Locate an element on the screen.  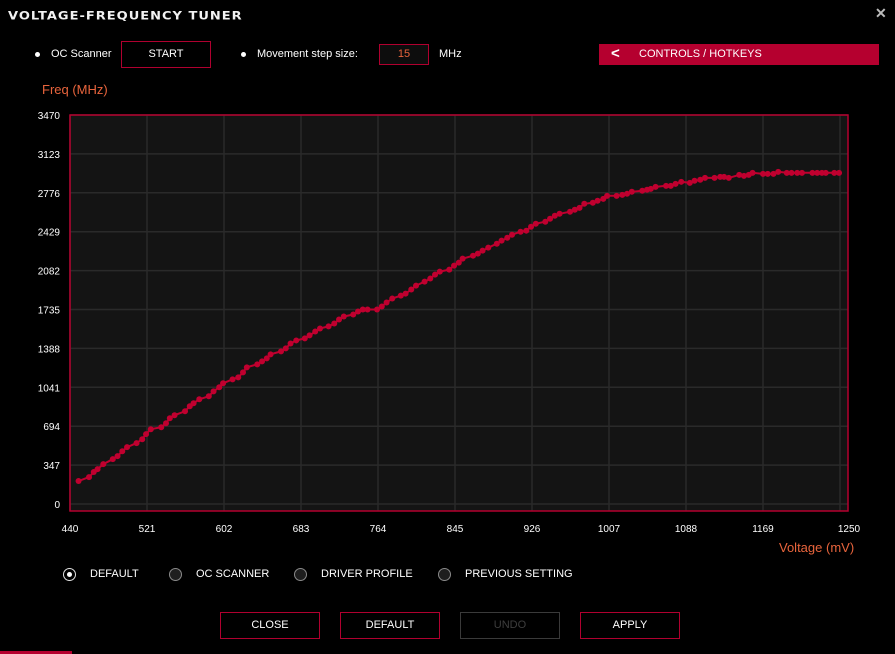
profile-radio-label: PREVIOUS SETTING is located at coordinates (519, 574).